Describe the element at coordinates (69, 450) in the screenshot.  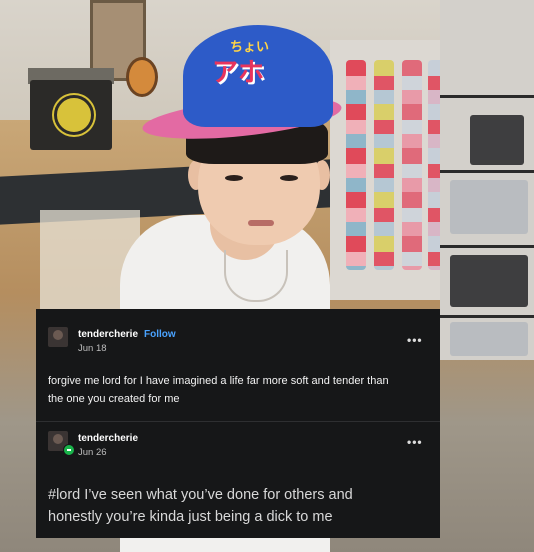
I see `reblog-badge-icon` at that location.